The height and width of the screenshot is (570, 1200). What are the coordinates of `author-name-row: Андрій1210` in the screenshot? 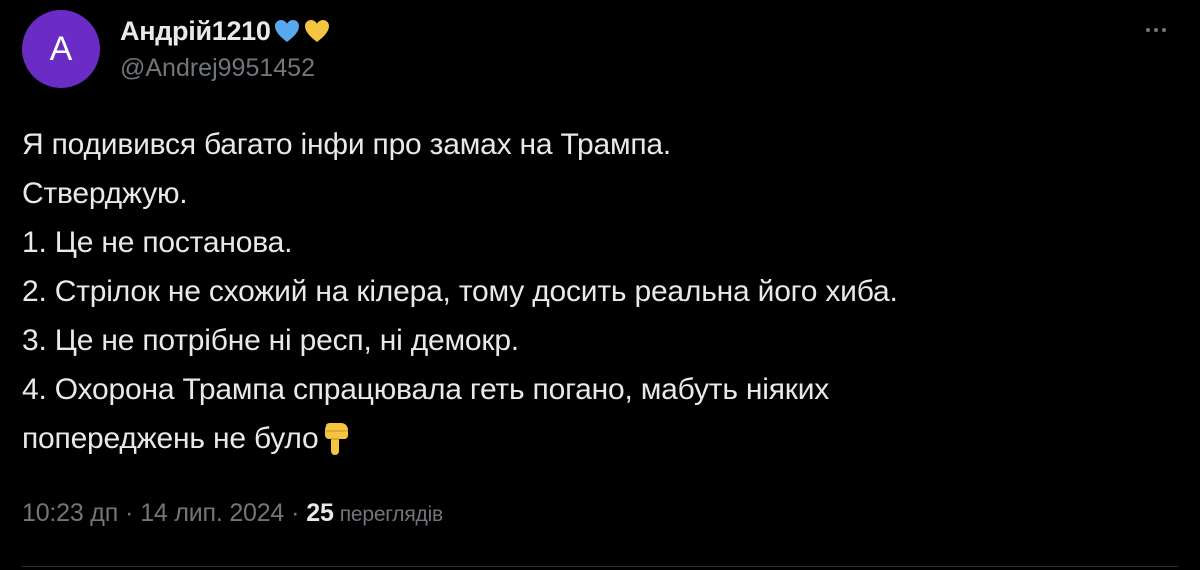 It's located at (225, 31).